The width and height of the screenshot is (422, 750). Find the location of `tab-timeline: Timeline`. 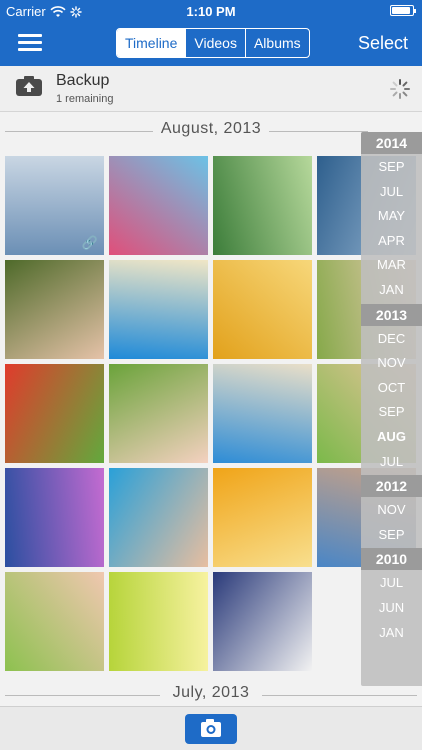

tab-timeline: Timeline is located at coordinates (151, 43).